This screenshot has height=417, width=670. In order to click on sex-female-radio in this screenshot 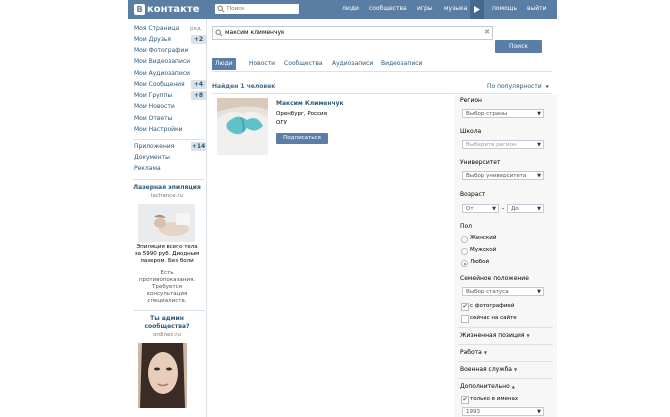, I will do `click(464, 239)`.